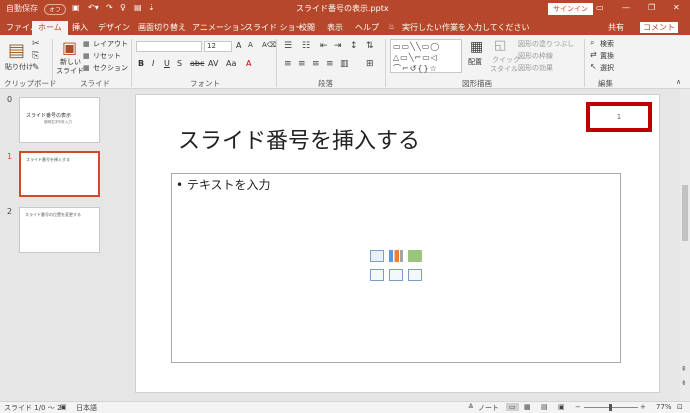 The width and height of the screenshot is (690, 413). Describe the element at coordinates (220, 27) in the screenshot. I see `tab-animations: アニメーション` at that location.